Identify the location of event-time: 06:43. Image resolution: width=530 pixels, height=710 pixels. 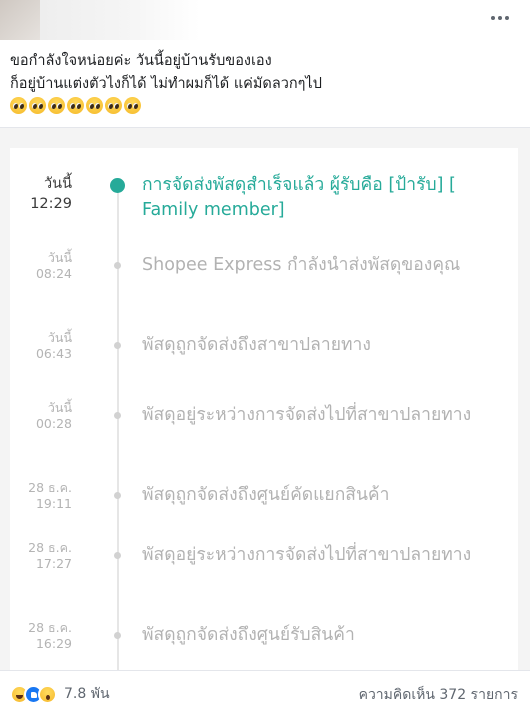
(53, 353).